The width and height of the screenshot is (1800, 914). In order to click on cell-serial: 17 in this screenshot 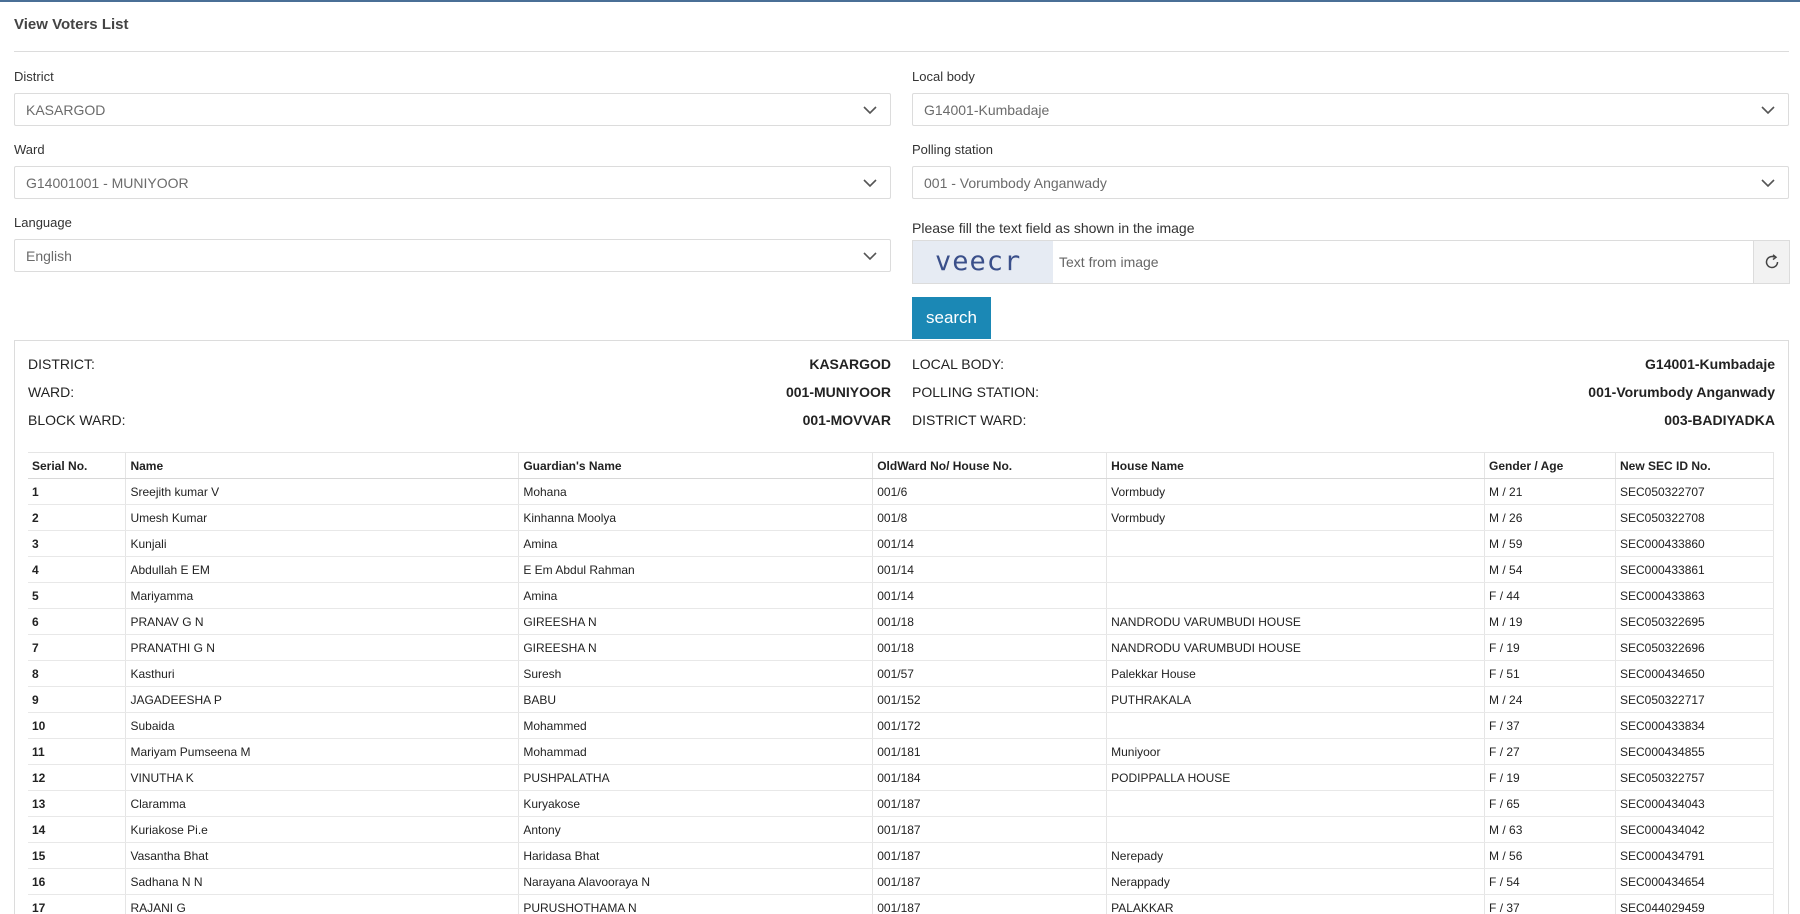, I will do `click(77, 904)`.